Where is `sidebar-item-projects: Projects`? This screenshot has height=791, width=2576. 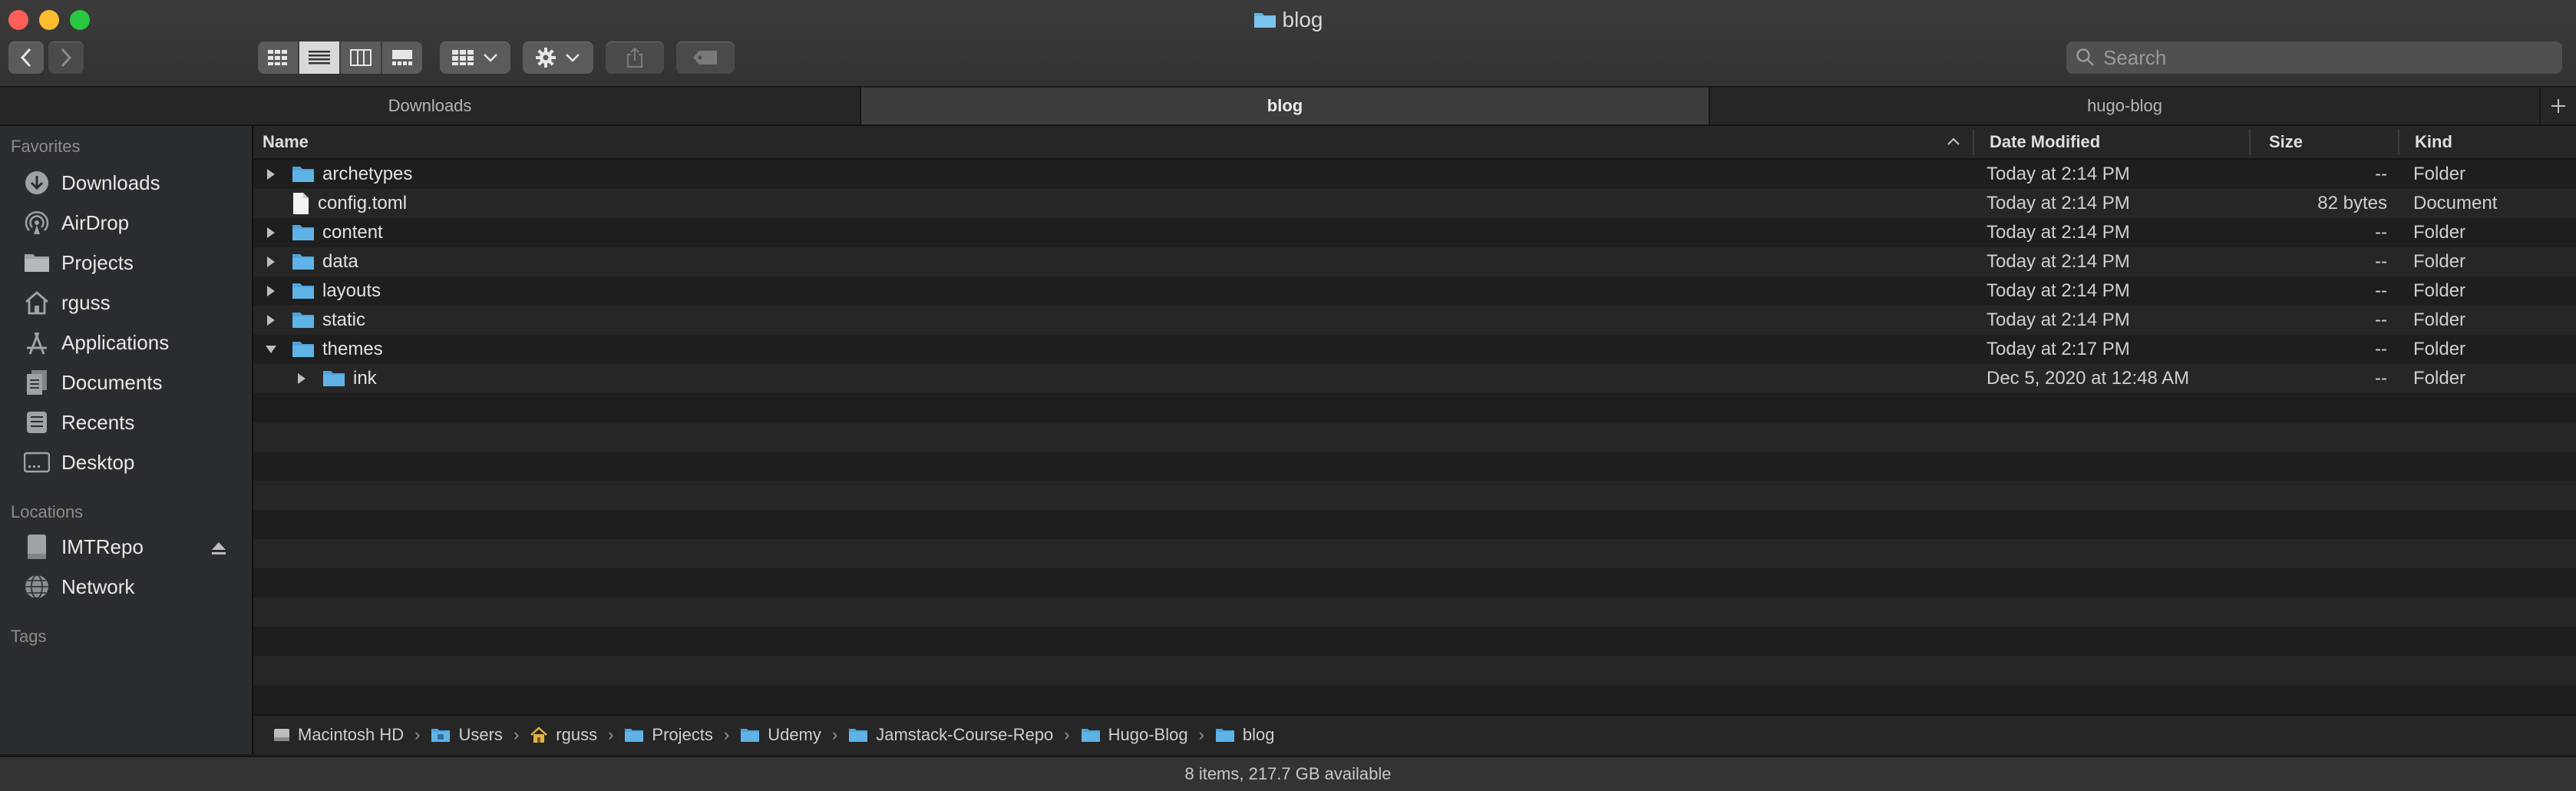 sidebar-item-projects: Projects is located at coordinates (78, 263).